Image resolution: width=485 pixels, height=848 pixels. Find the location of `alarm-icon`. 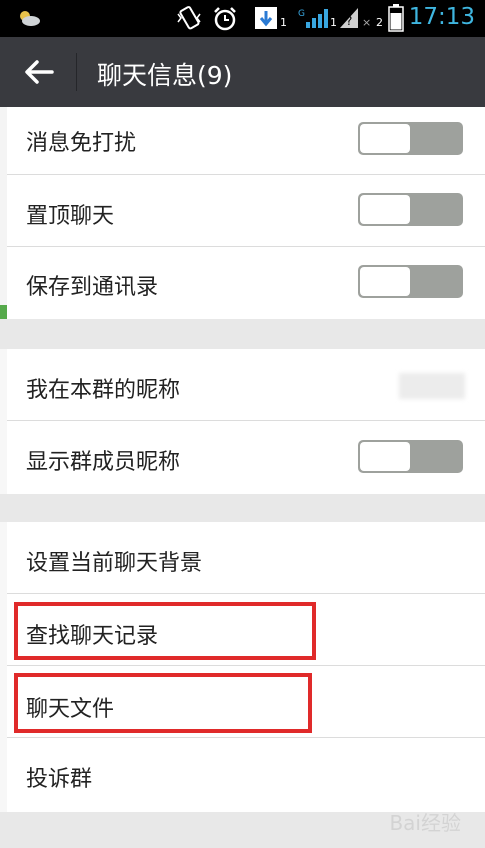

alarm-icon is located at coordinates (225, 19).